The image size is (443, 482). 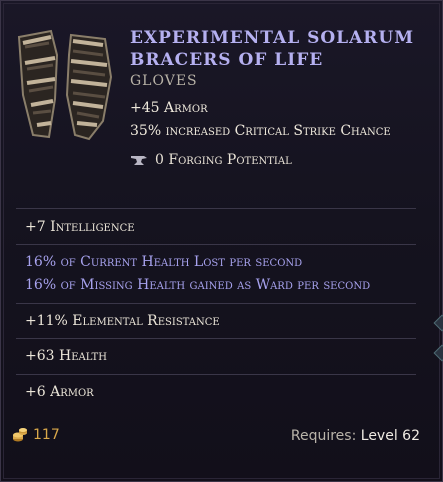 What do you see at coordinates (164, 81) in the screenshot?
I see `item-type: GLOVES` at bounding box center [164, 81].